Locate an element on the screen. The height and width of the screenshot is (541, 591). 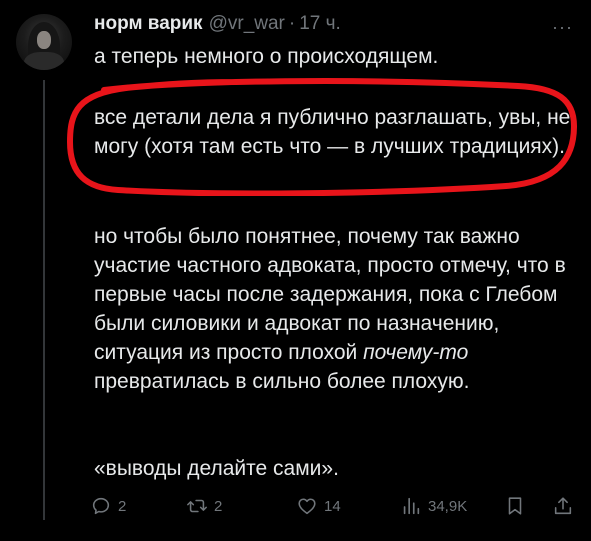
action-bar: 2 2 14 34,9K is located at coordinates (335, 506).